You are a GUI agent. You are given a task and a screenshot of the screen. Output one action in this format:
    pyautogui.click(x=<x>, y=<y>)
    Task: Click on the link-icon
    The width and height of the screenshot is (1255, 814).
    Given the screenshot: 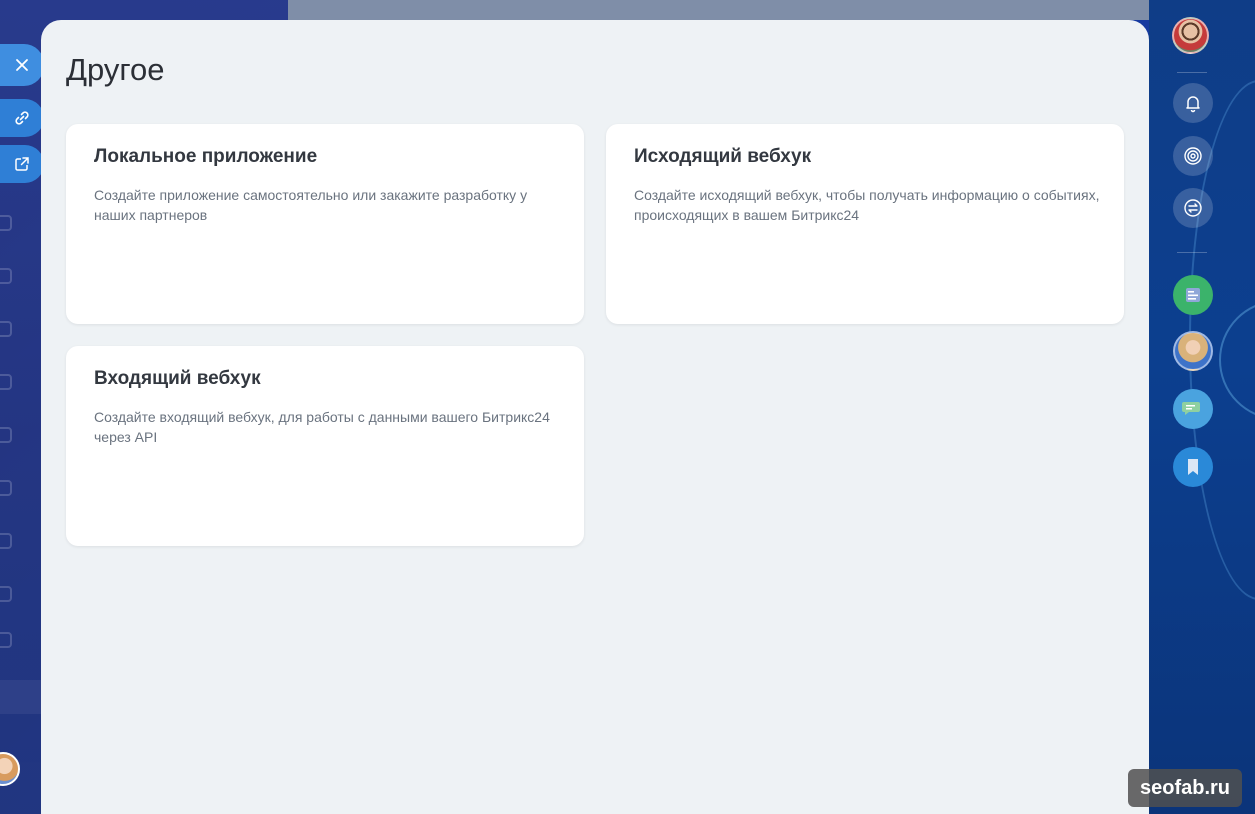 What is the action you would take?
    pyautogui.click(x=22, y=118)
    